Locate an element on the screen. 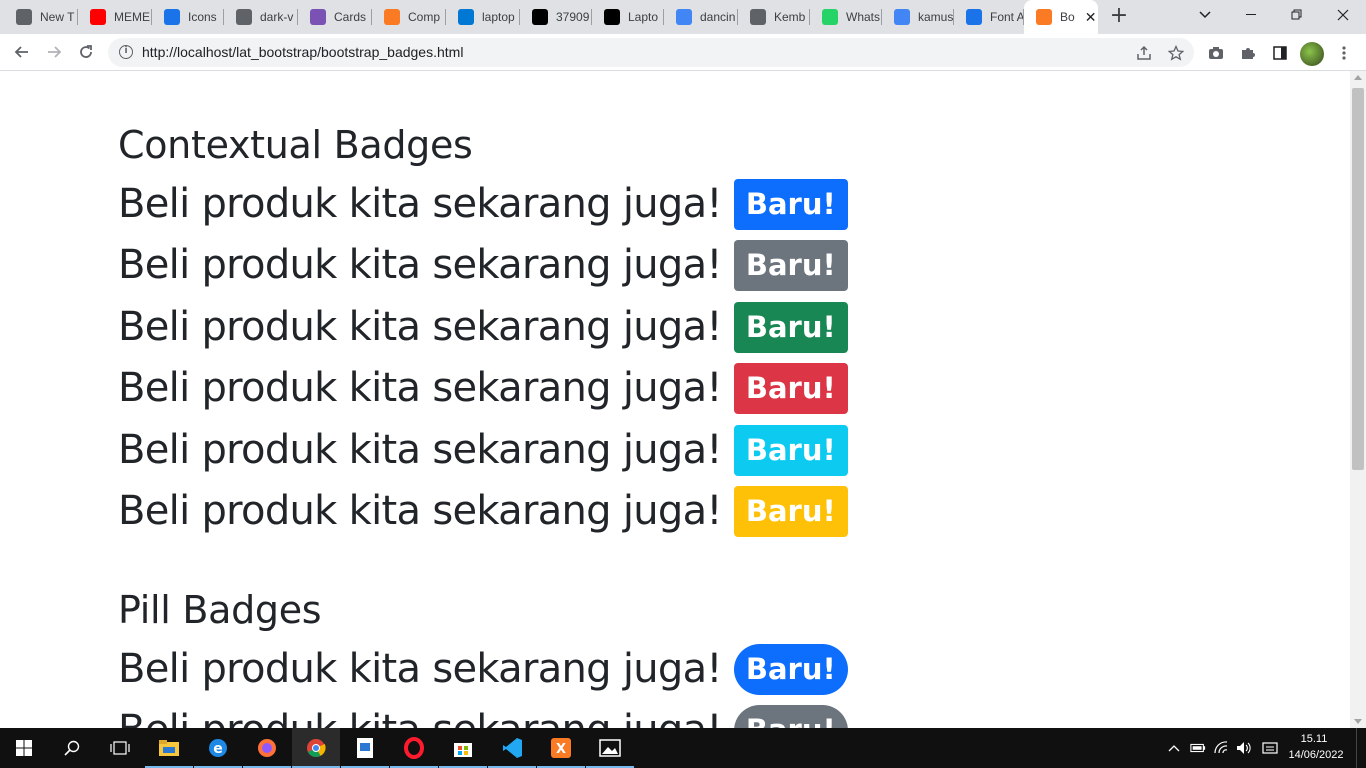  flag-icon is located at coordinates (172, 17).